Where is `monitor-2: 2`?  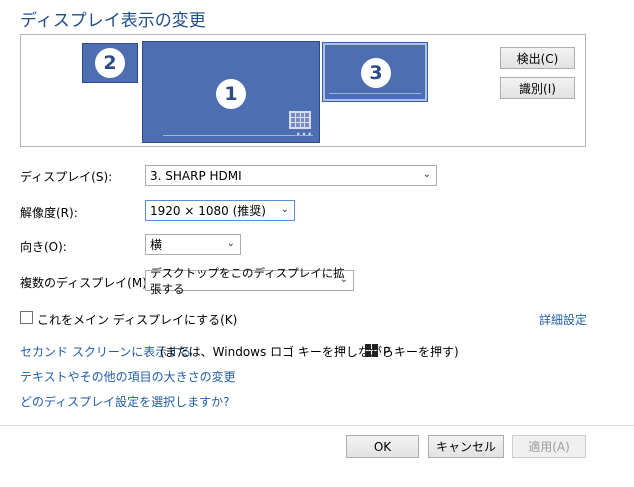
monitor-2: 2 is located at coordinates (110, 63).